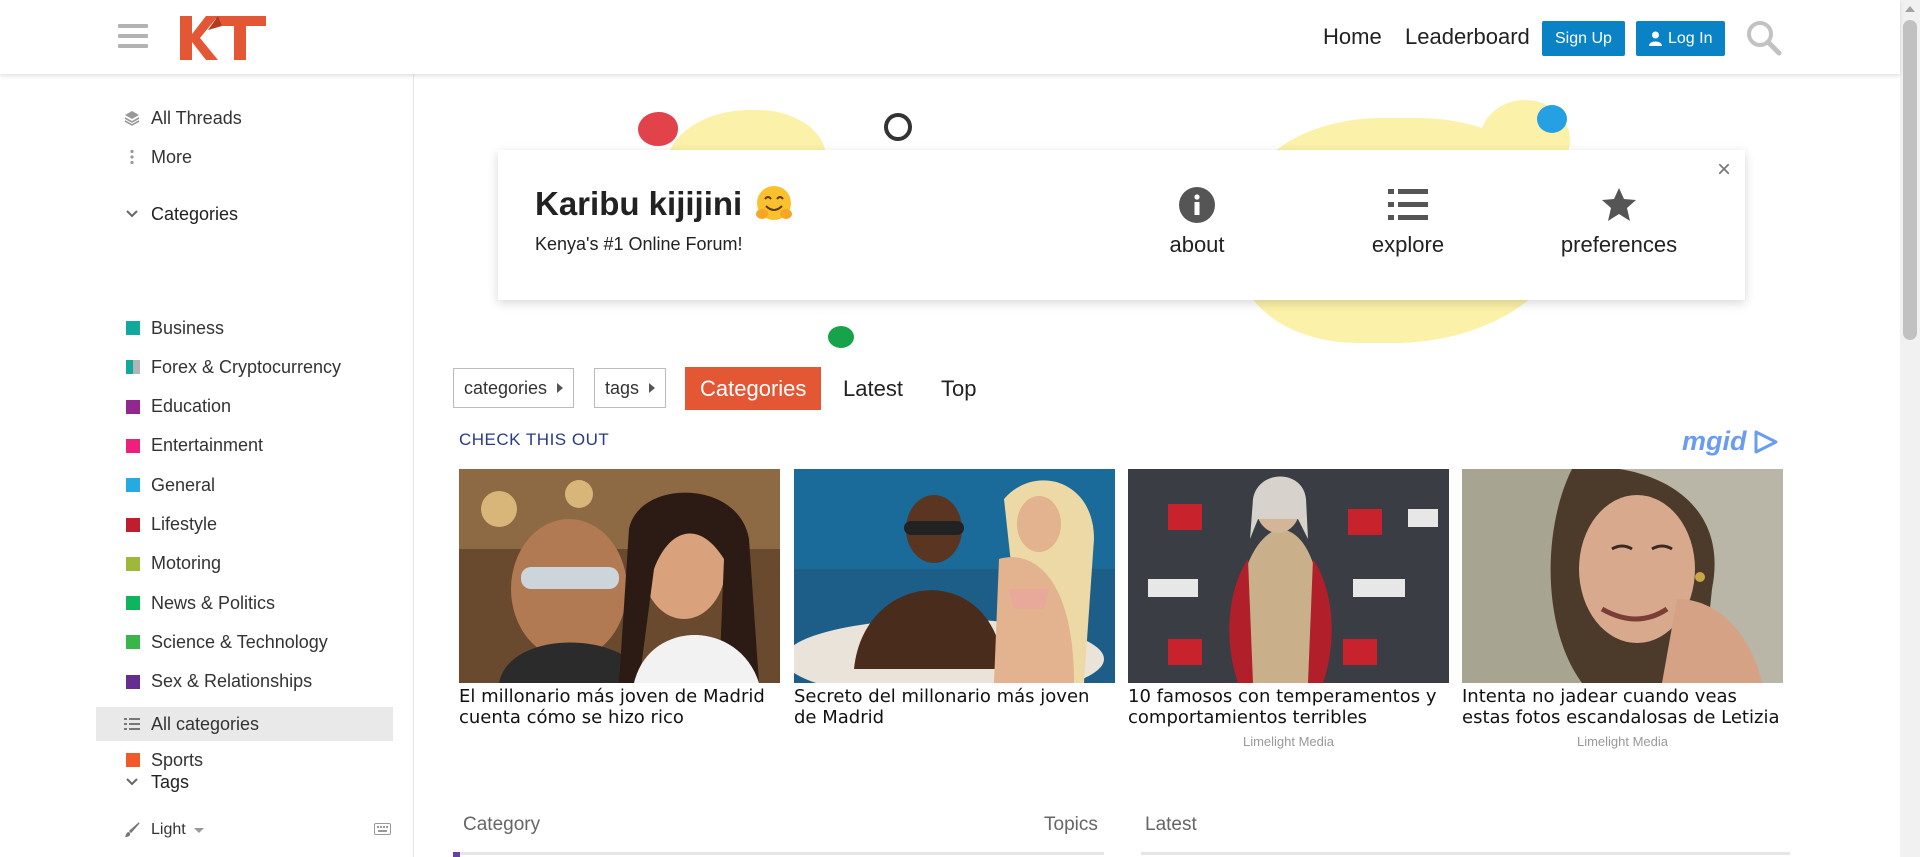 Image resolution: width=1920 pixels, height=857 pixels. I want to click on site-header: Home Leaderboard Sign Up Log In, so click(950, 37).